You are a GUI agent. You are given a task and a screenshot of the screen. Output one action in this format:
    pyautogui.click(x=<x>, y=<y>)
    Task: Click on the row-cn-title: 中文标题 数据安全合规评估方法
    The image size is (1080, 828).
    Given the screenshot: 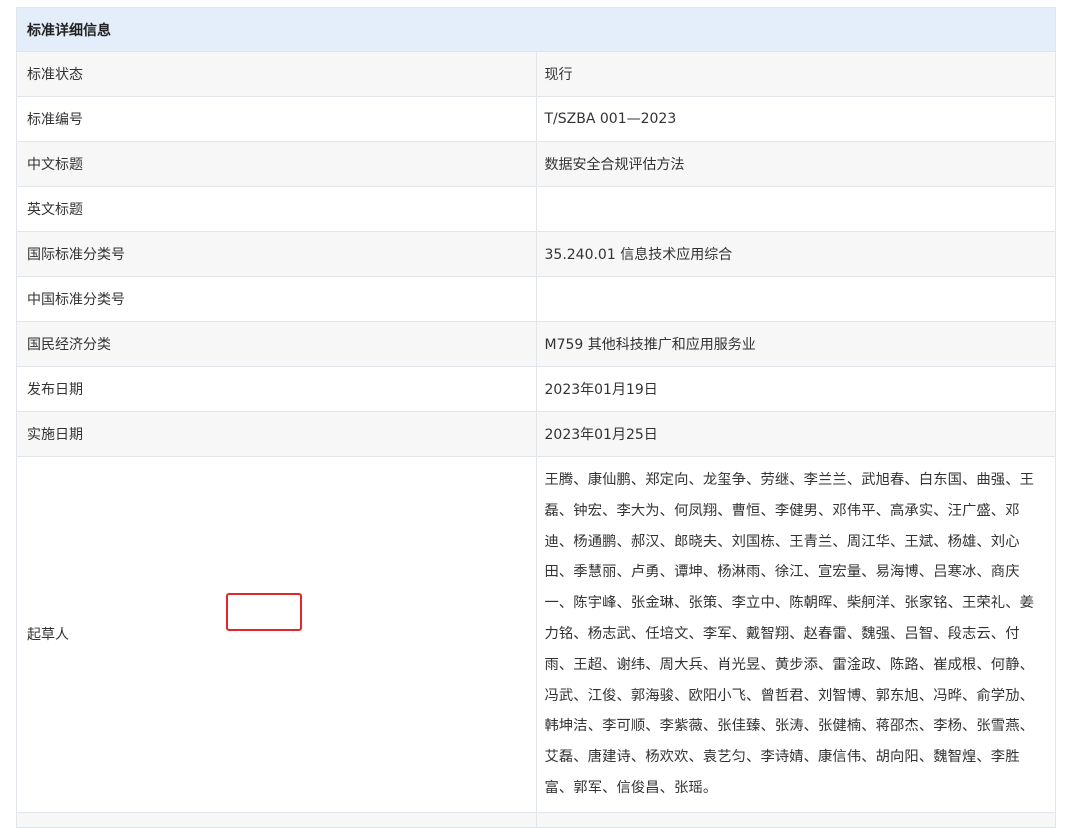 What is the action you would take?
    pyautogui.click(x=536, y=164)
    